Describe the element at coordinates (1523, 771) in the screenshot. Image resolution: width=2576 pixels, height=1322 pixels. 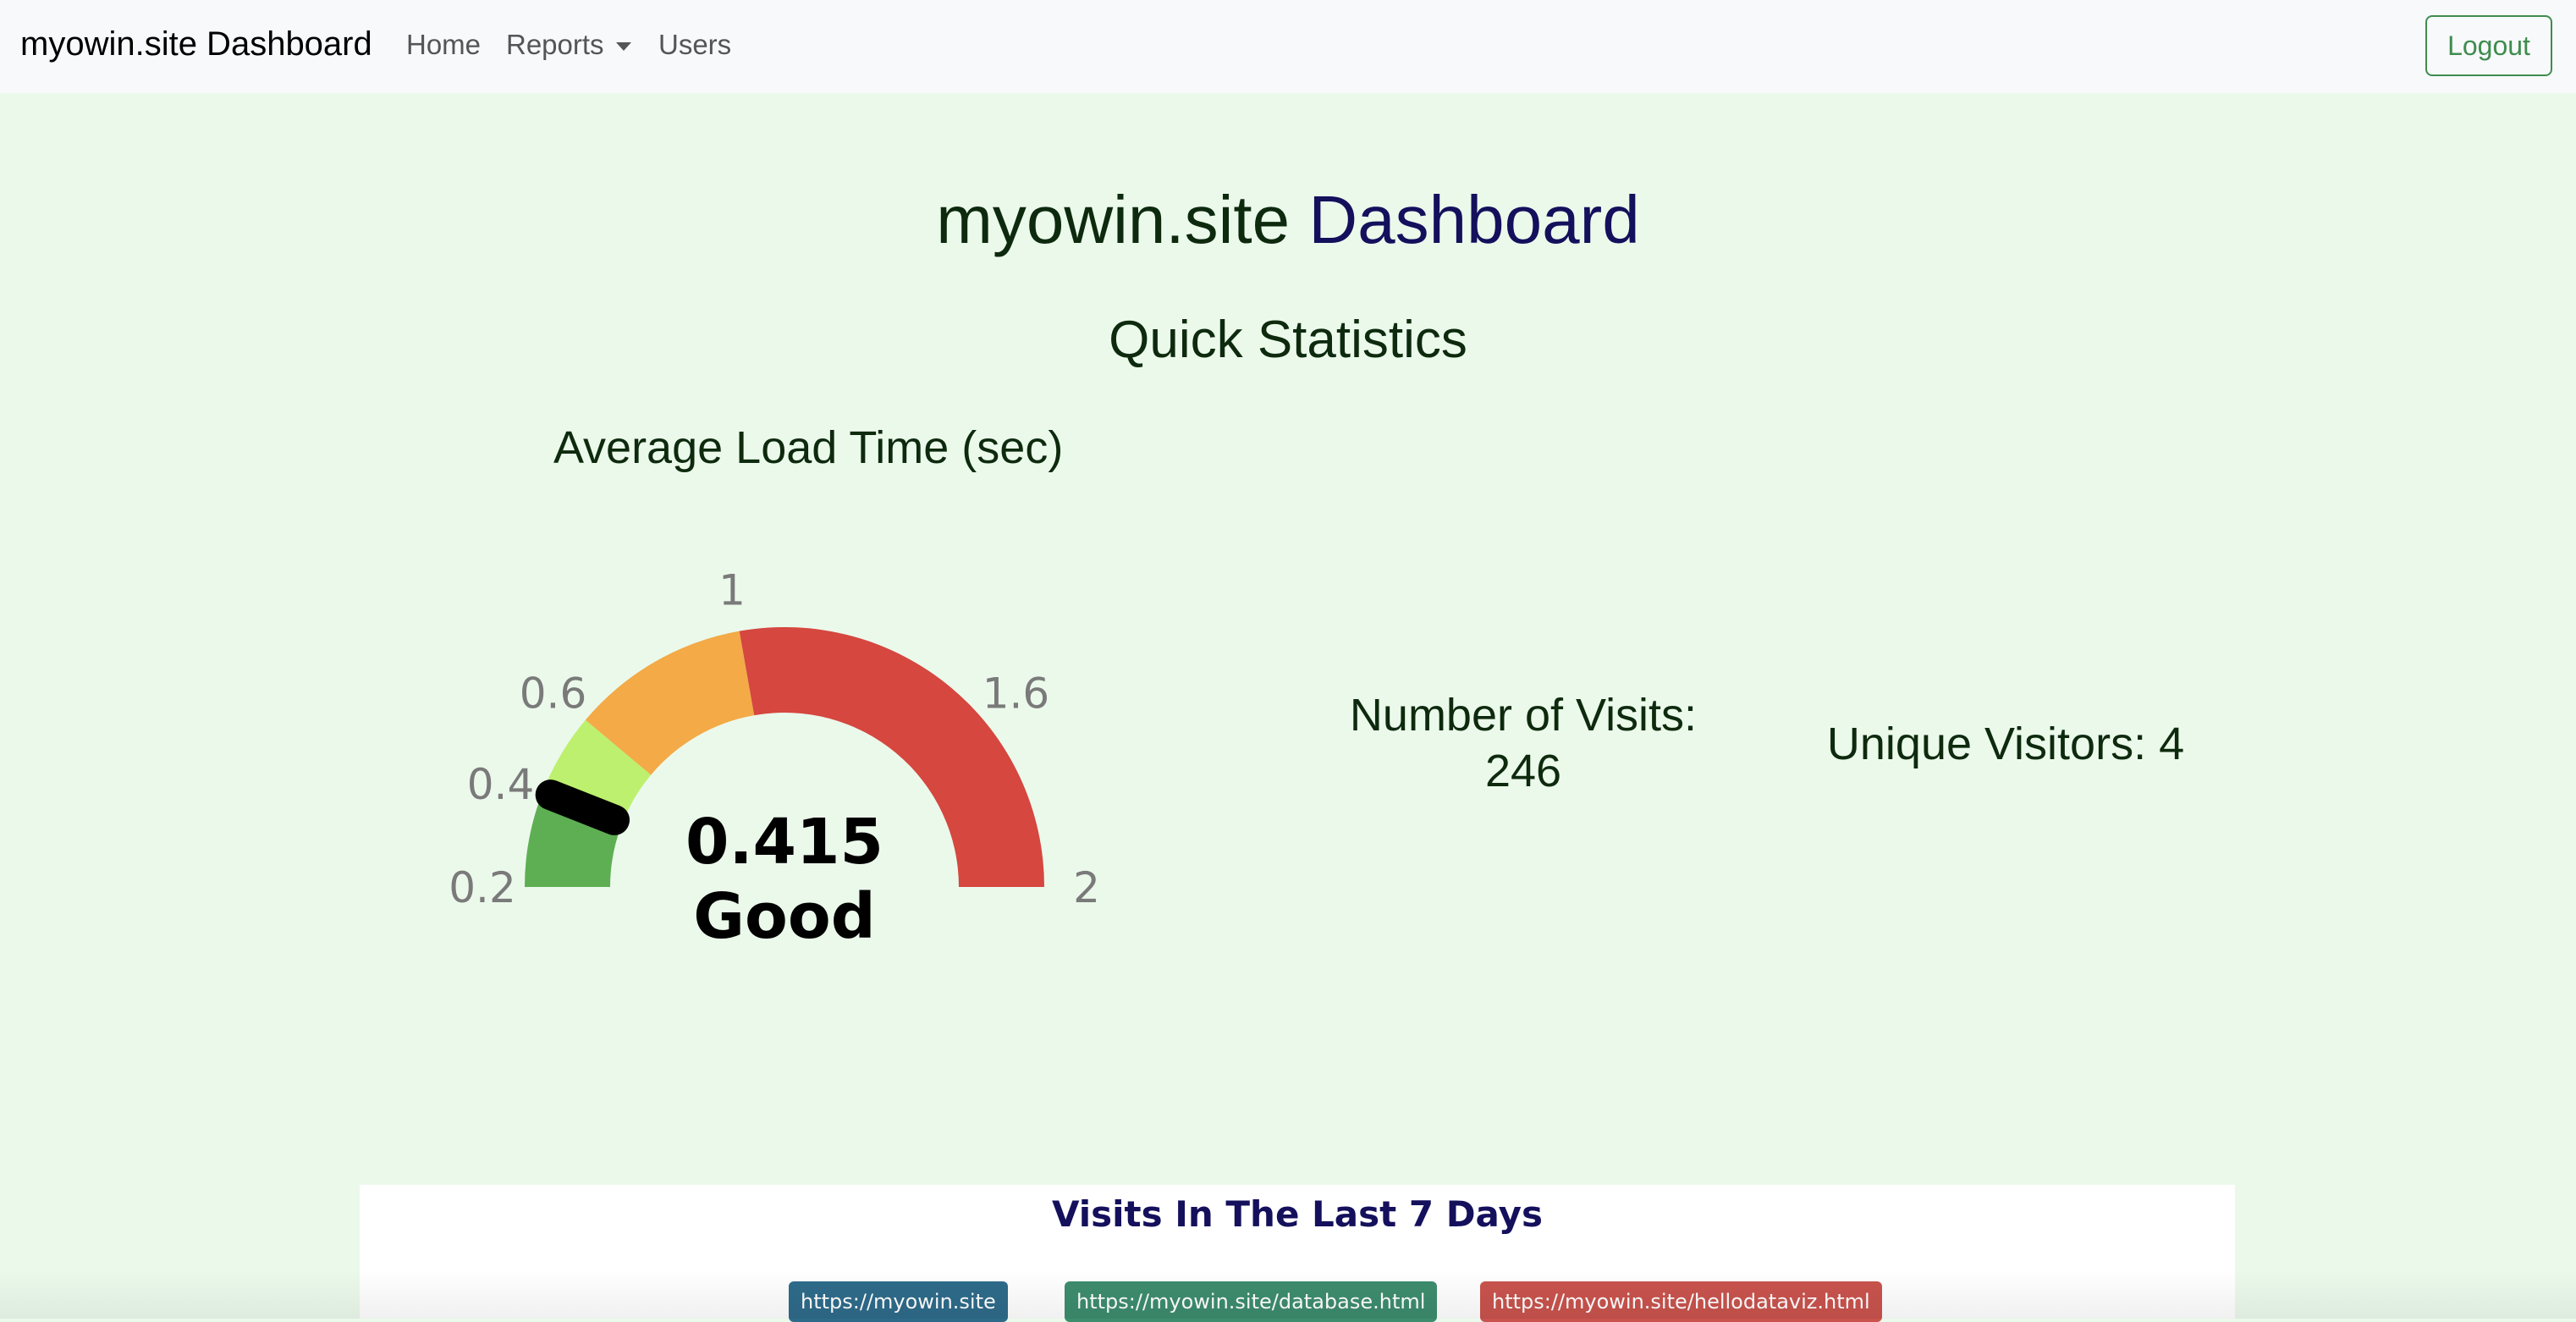
I see `visits-value: 246` at that location.